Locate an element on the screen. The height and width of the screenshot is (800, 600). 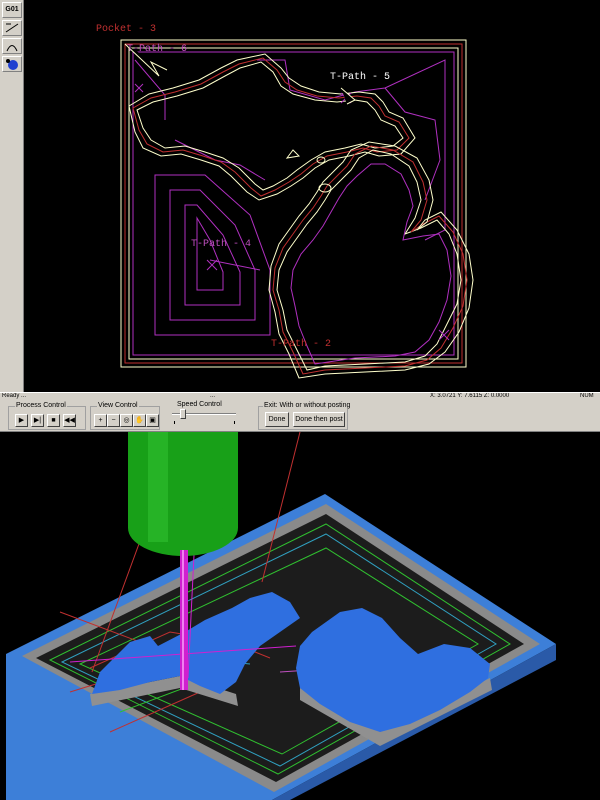
island-markers is located at coordinates (308, 171).